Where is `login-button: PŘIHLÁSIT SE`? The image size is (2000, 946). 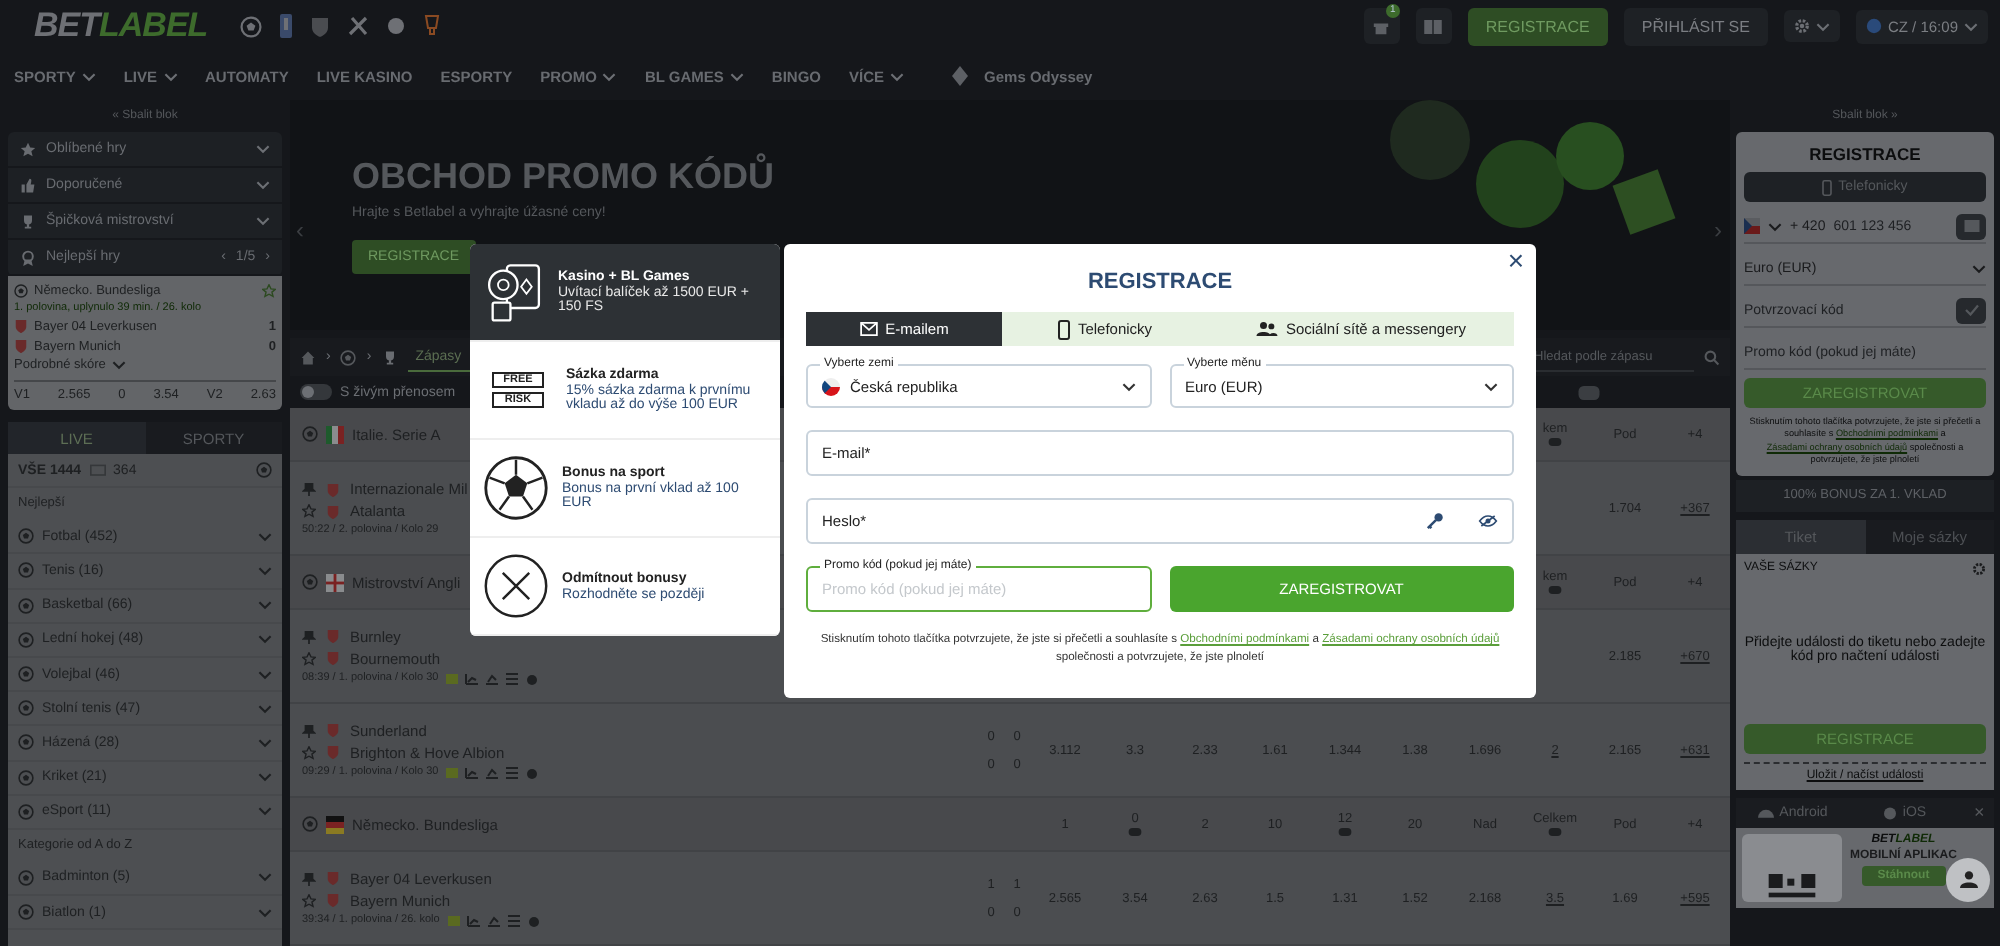
login-button: PŘIHLÁSIT SE is located at coordinates (1695, 26).